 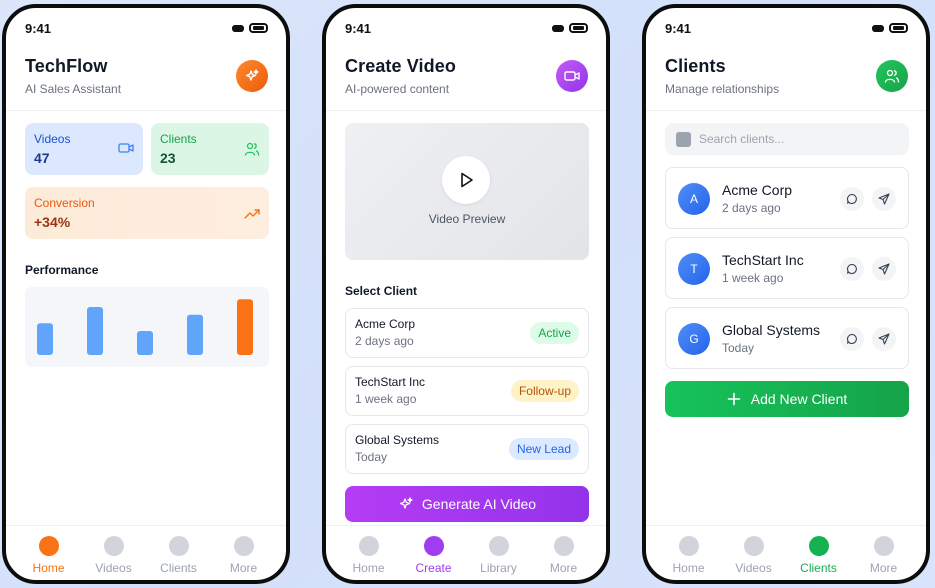 What do you see at coordinates (544, 391) in the screenshot?
I see `status-badge: Follow-up` at bounding box center [544, 391].